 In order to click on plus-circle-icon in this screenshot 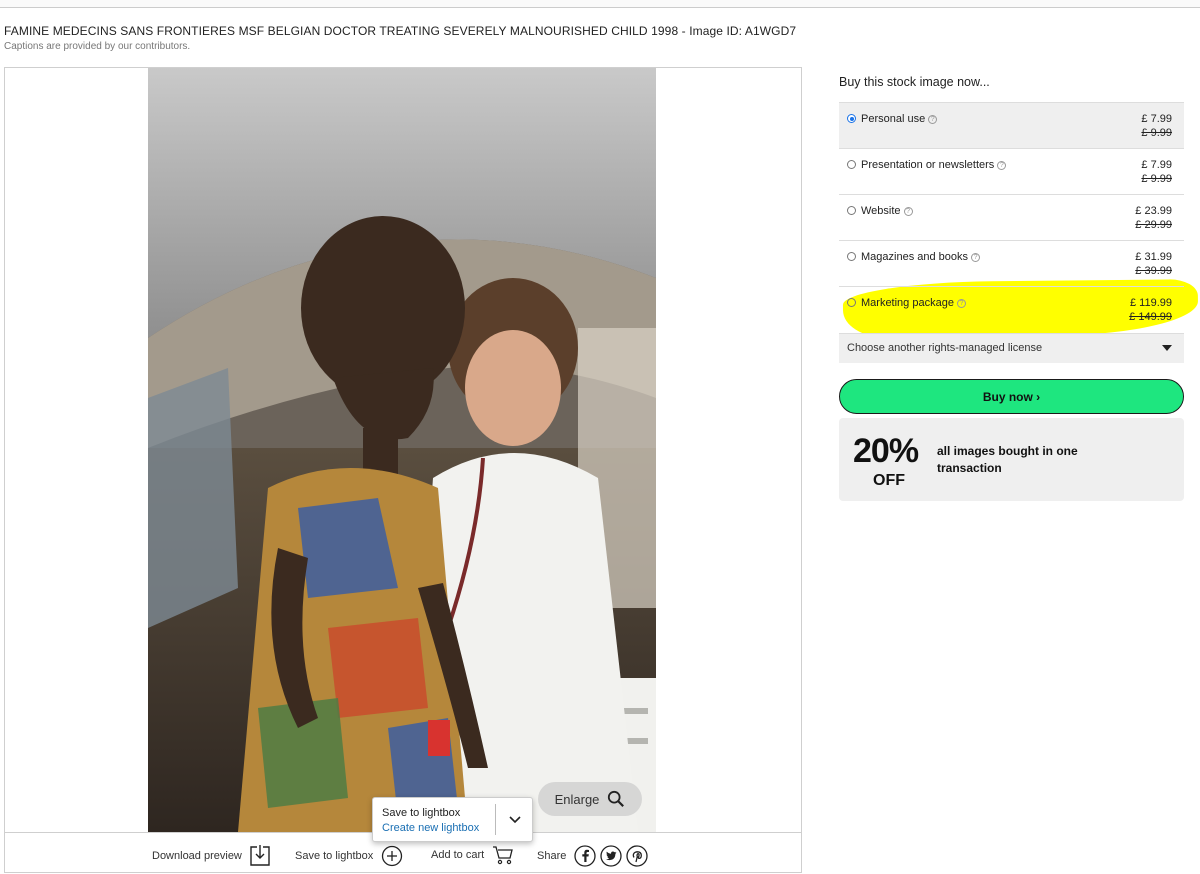, I will do `click(392, 856)`.